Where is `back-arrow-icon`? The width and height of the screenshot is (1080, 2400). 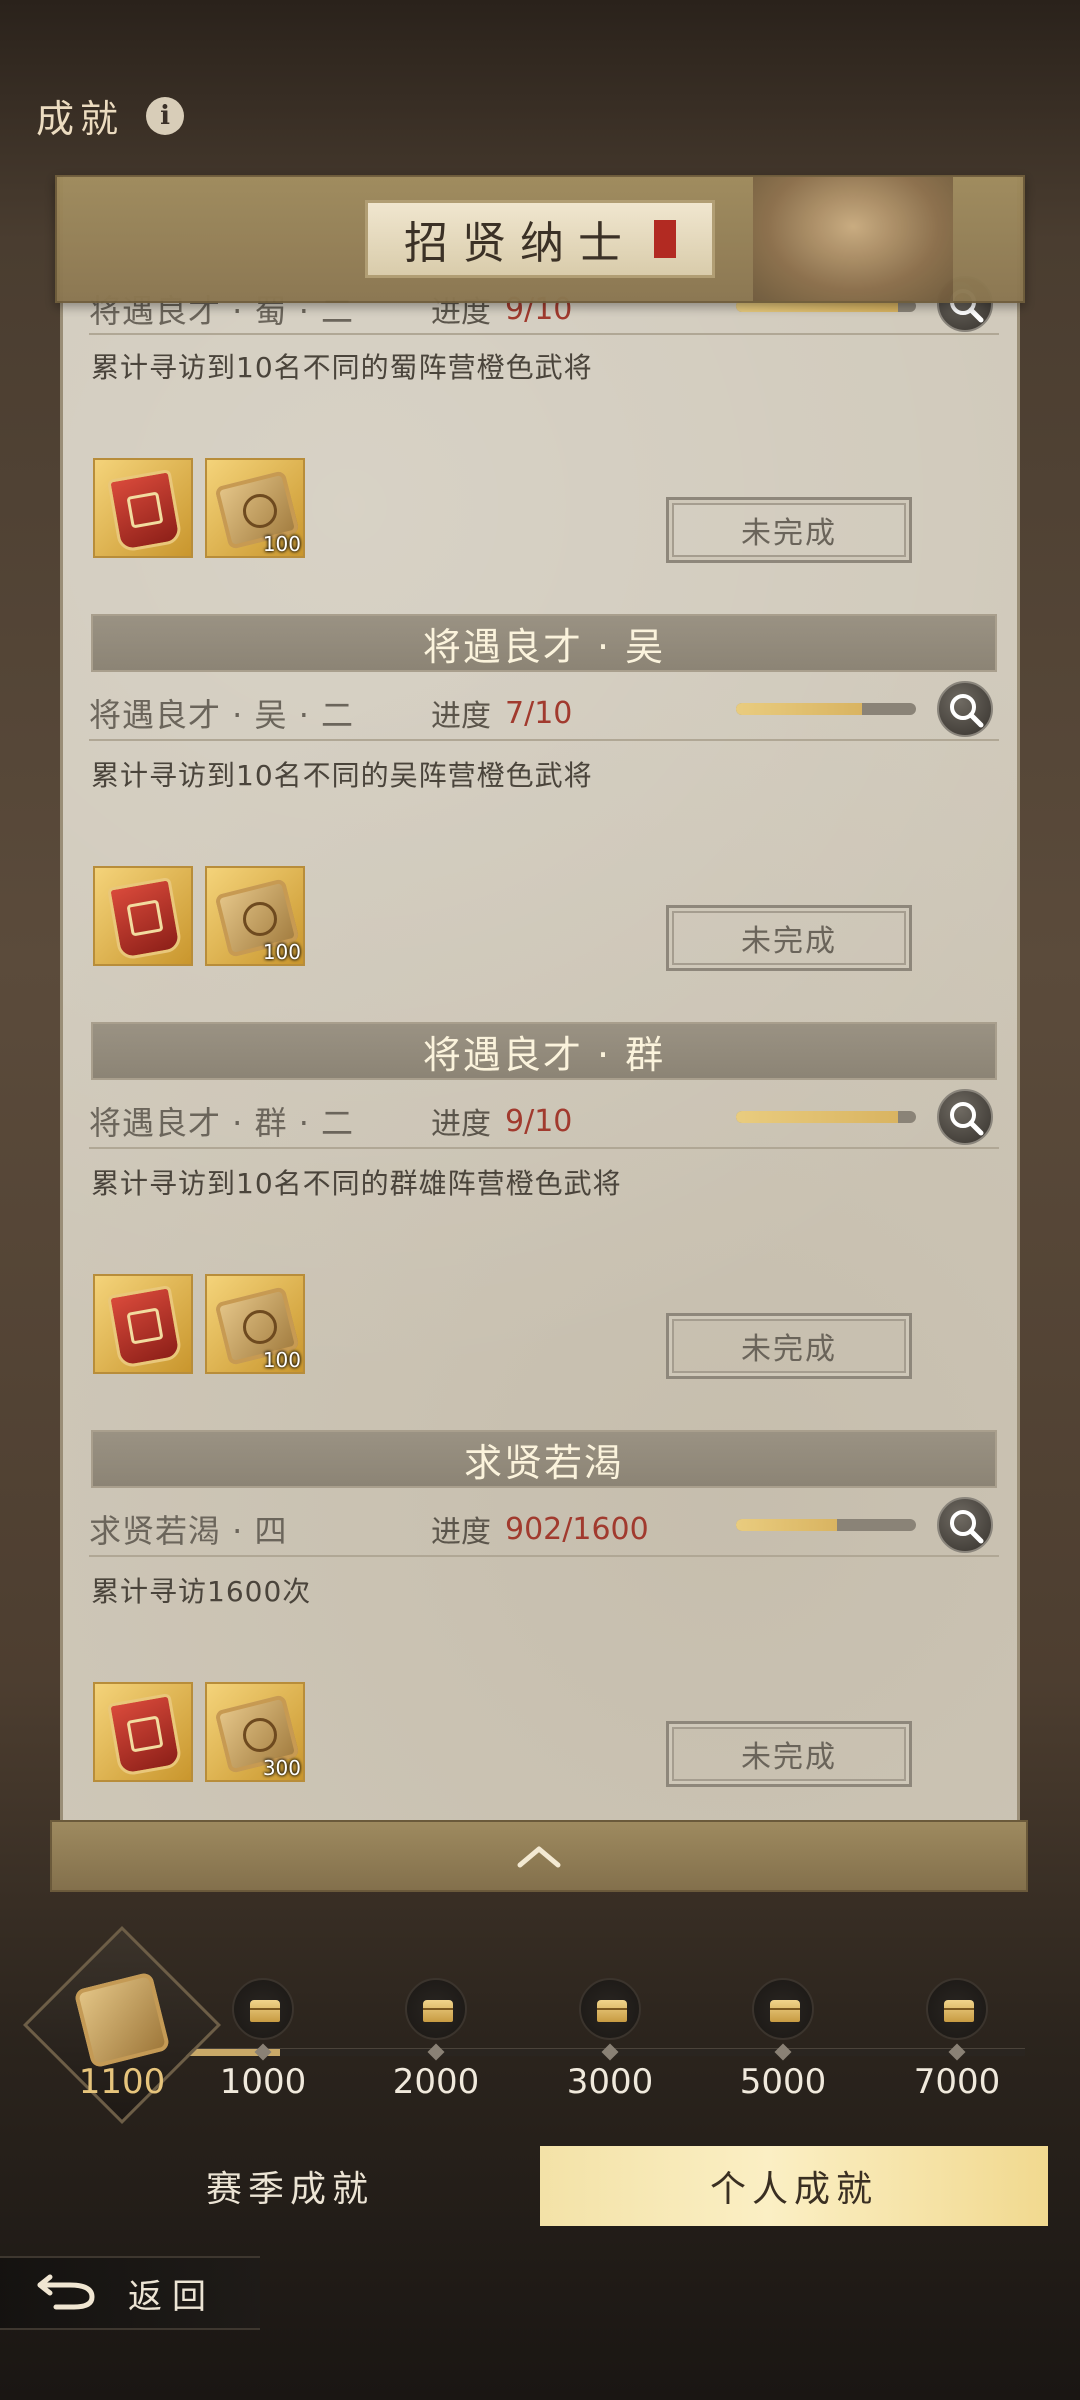
back-arrow-icon is located at coordinates (66, 2292).